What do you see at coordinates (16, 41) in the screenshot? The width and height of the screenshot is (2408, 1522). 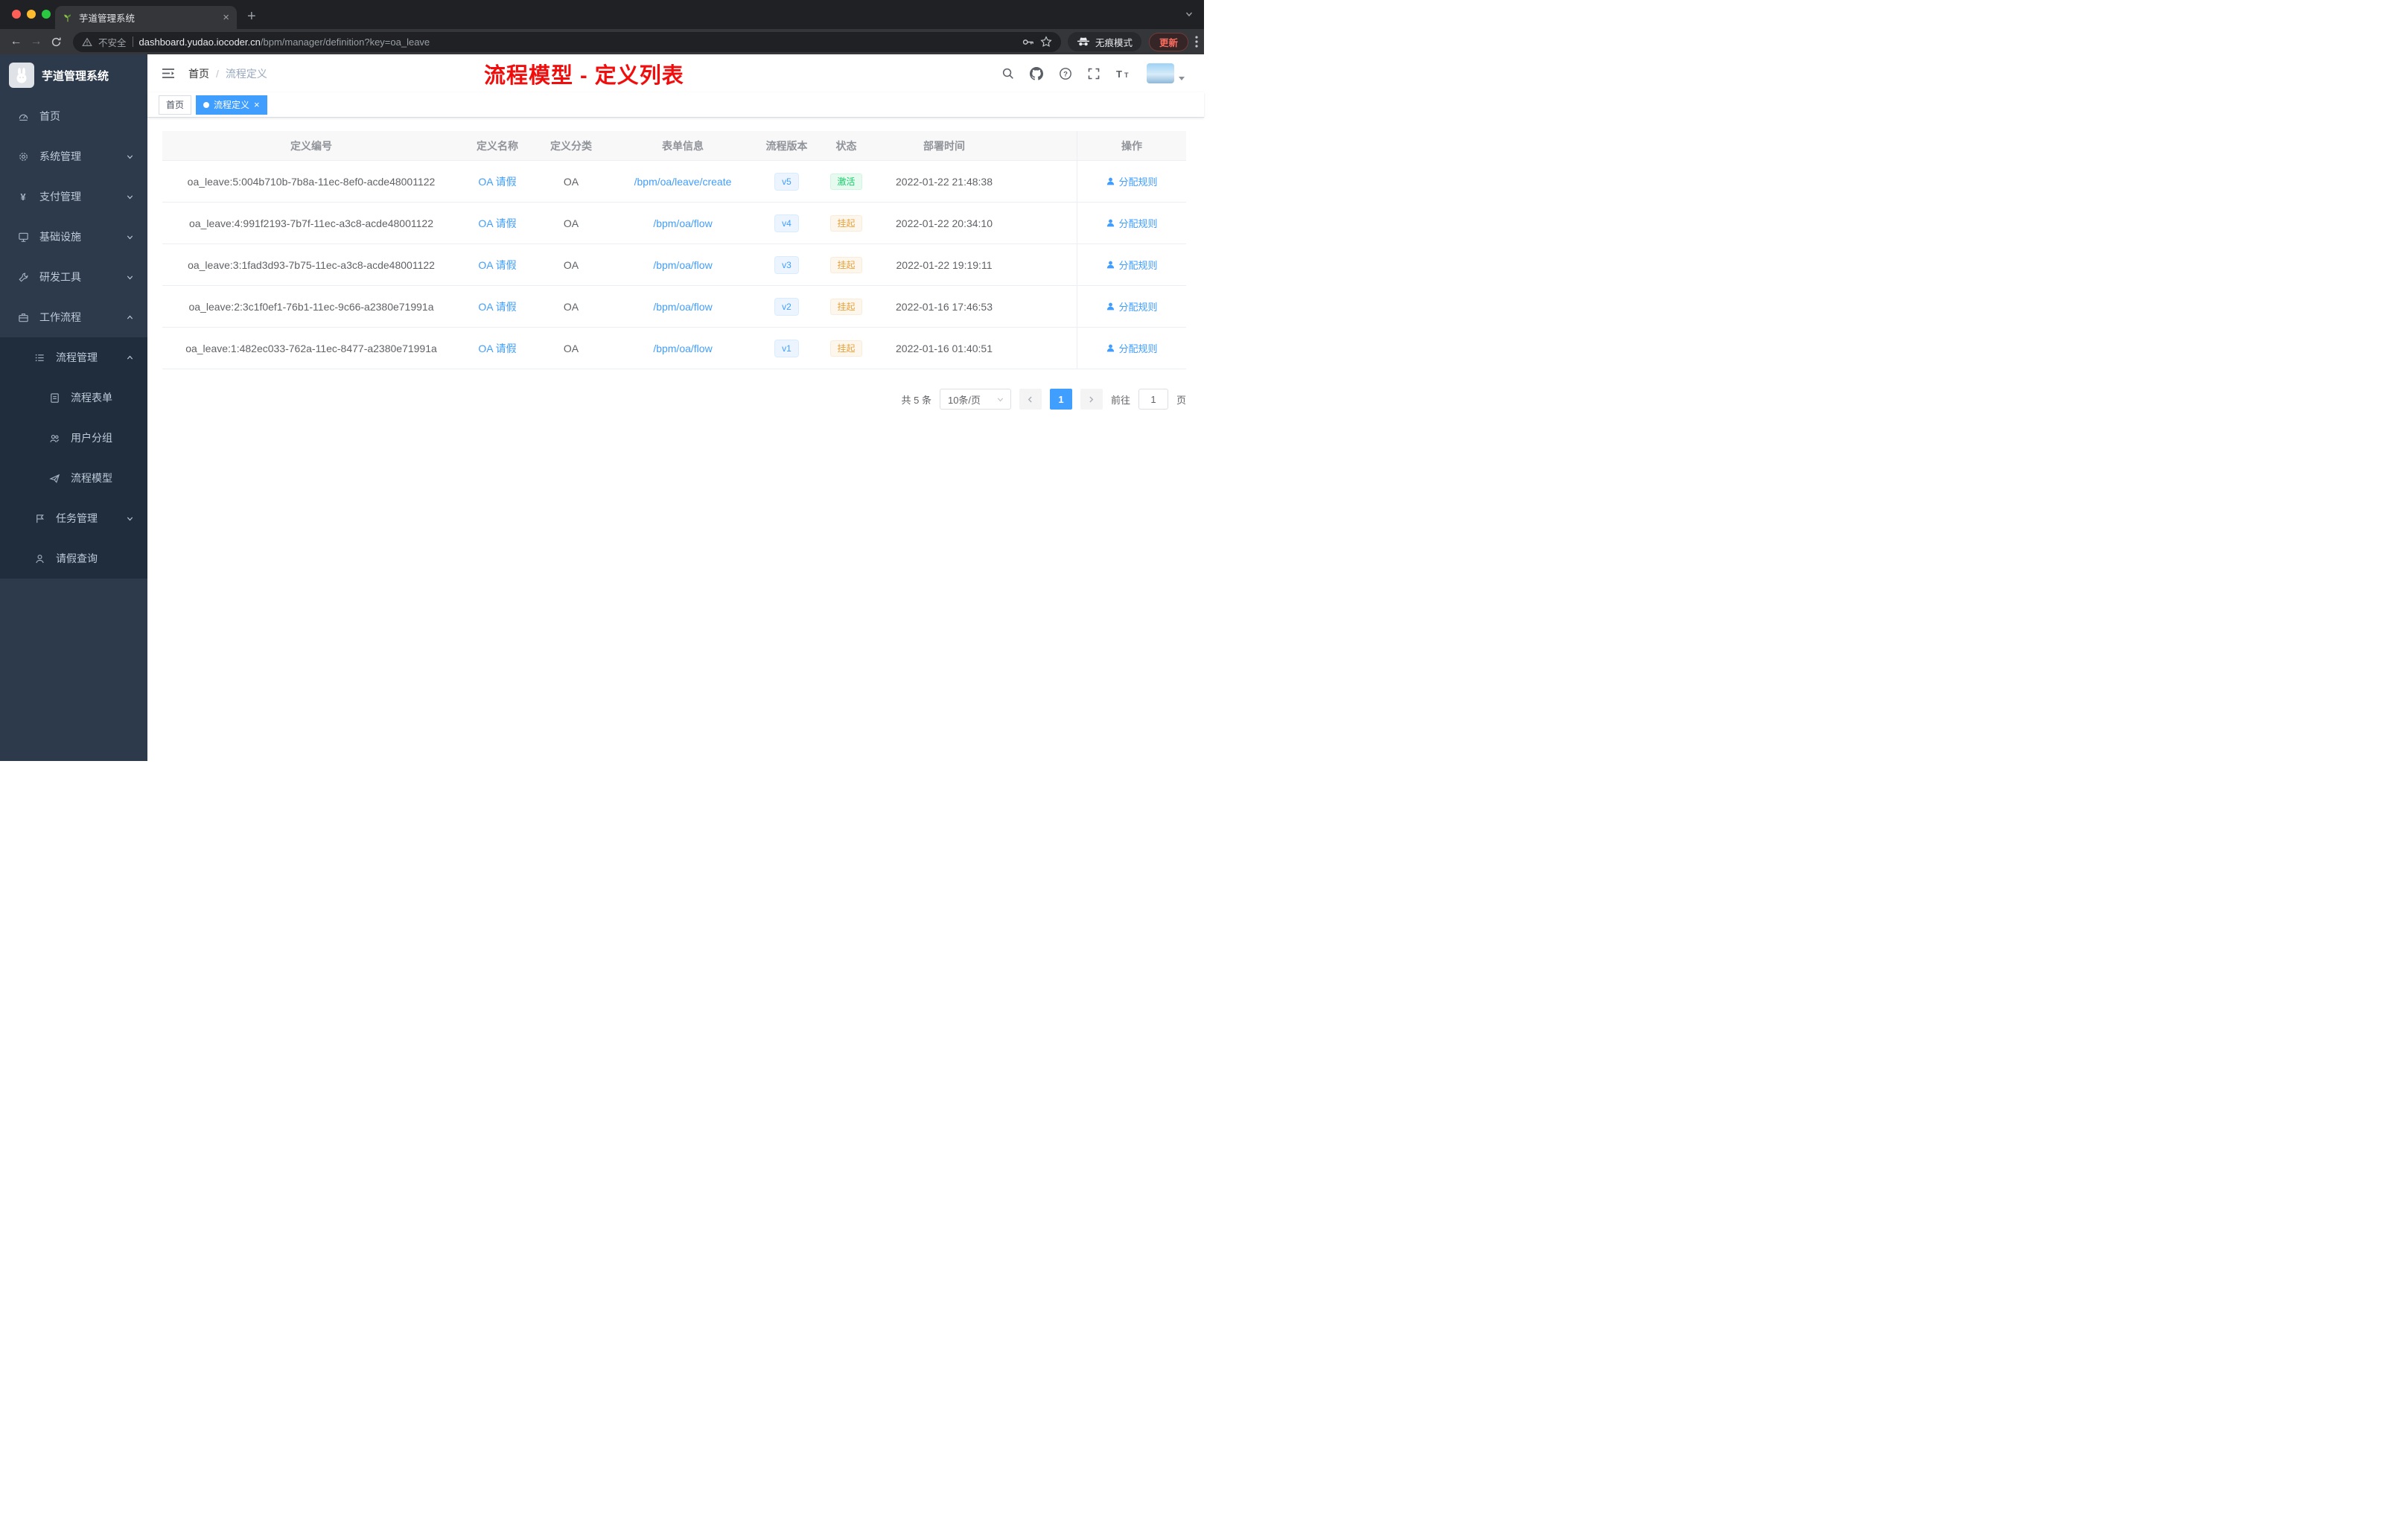 I see `back-button: ←` at bounding box center [16, 41].